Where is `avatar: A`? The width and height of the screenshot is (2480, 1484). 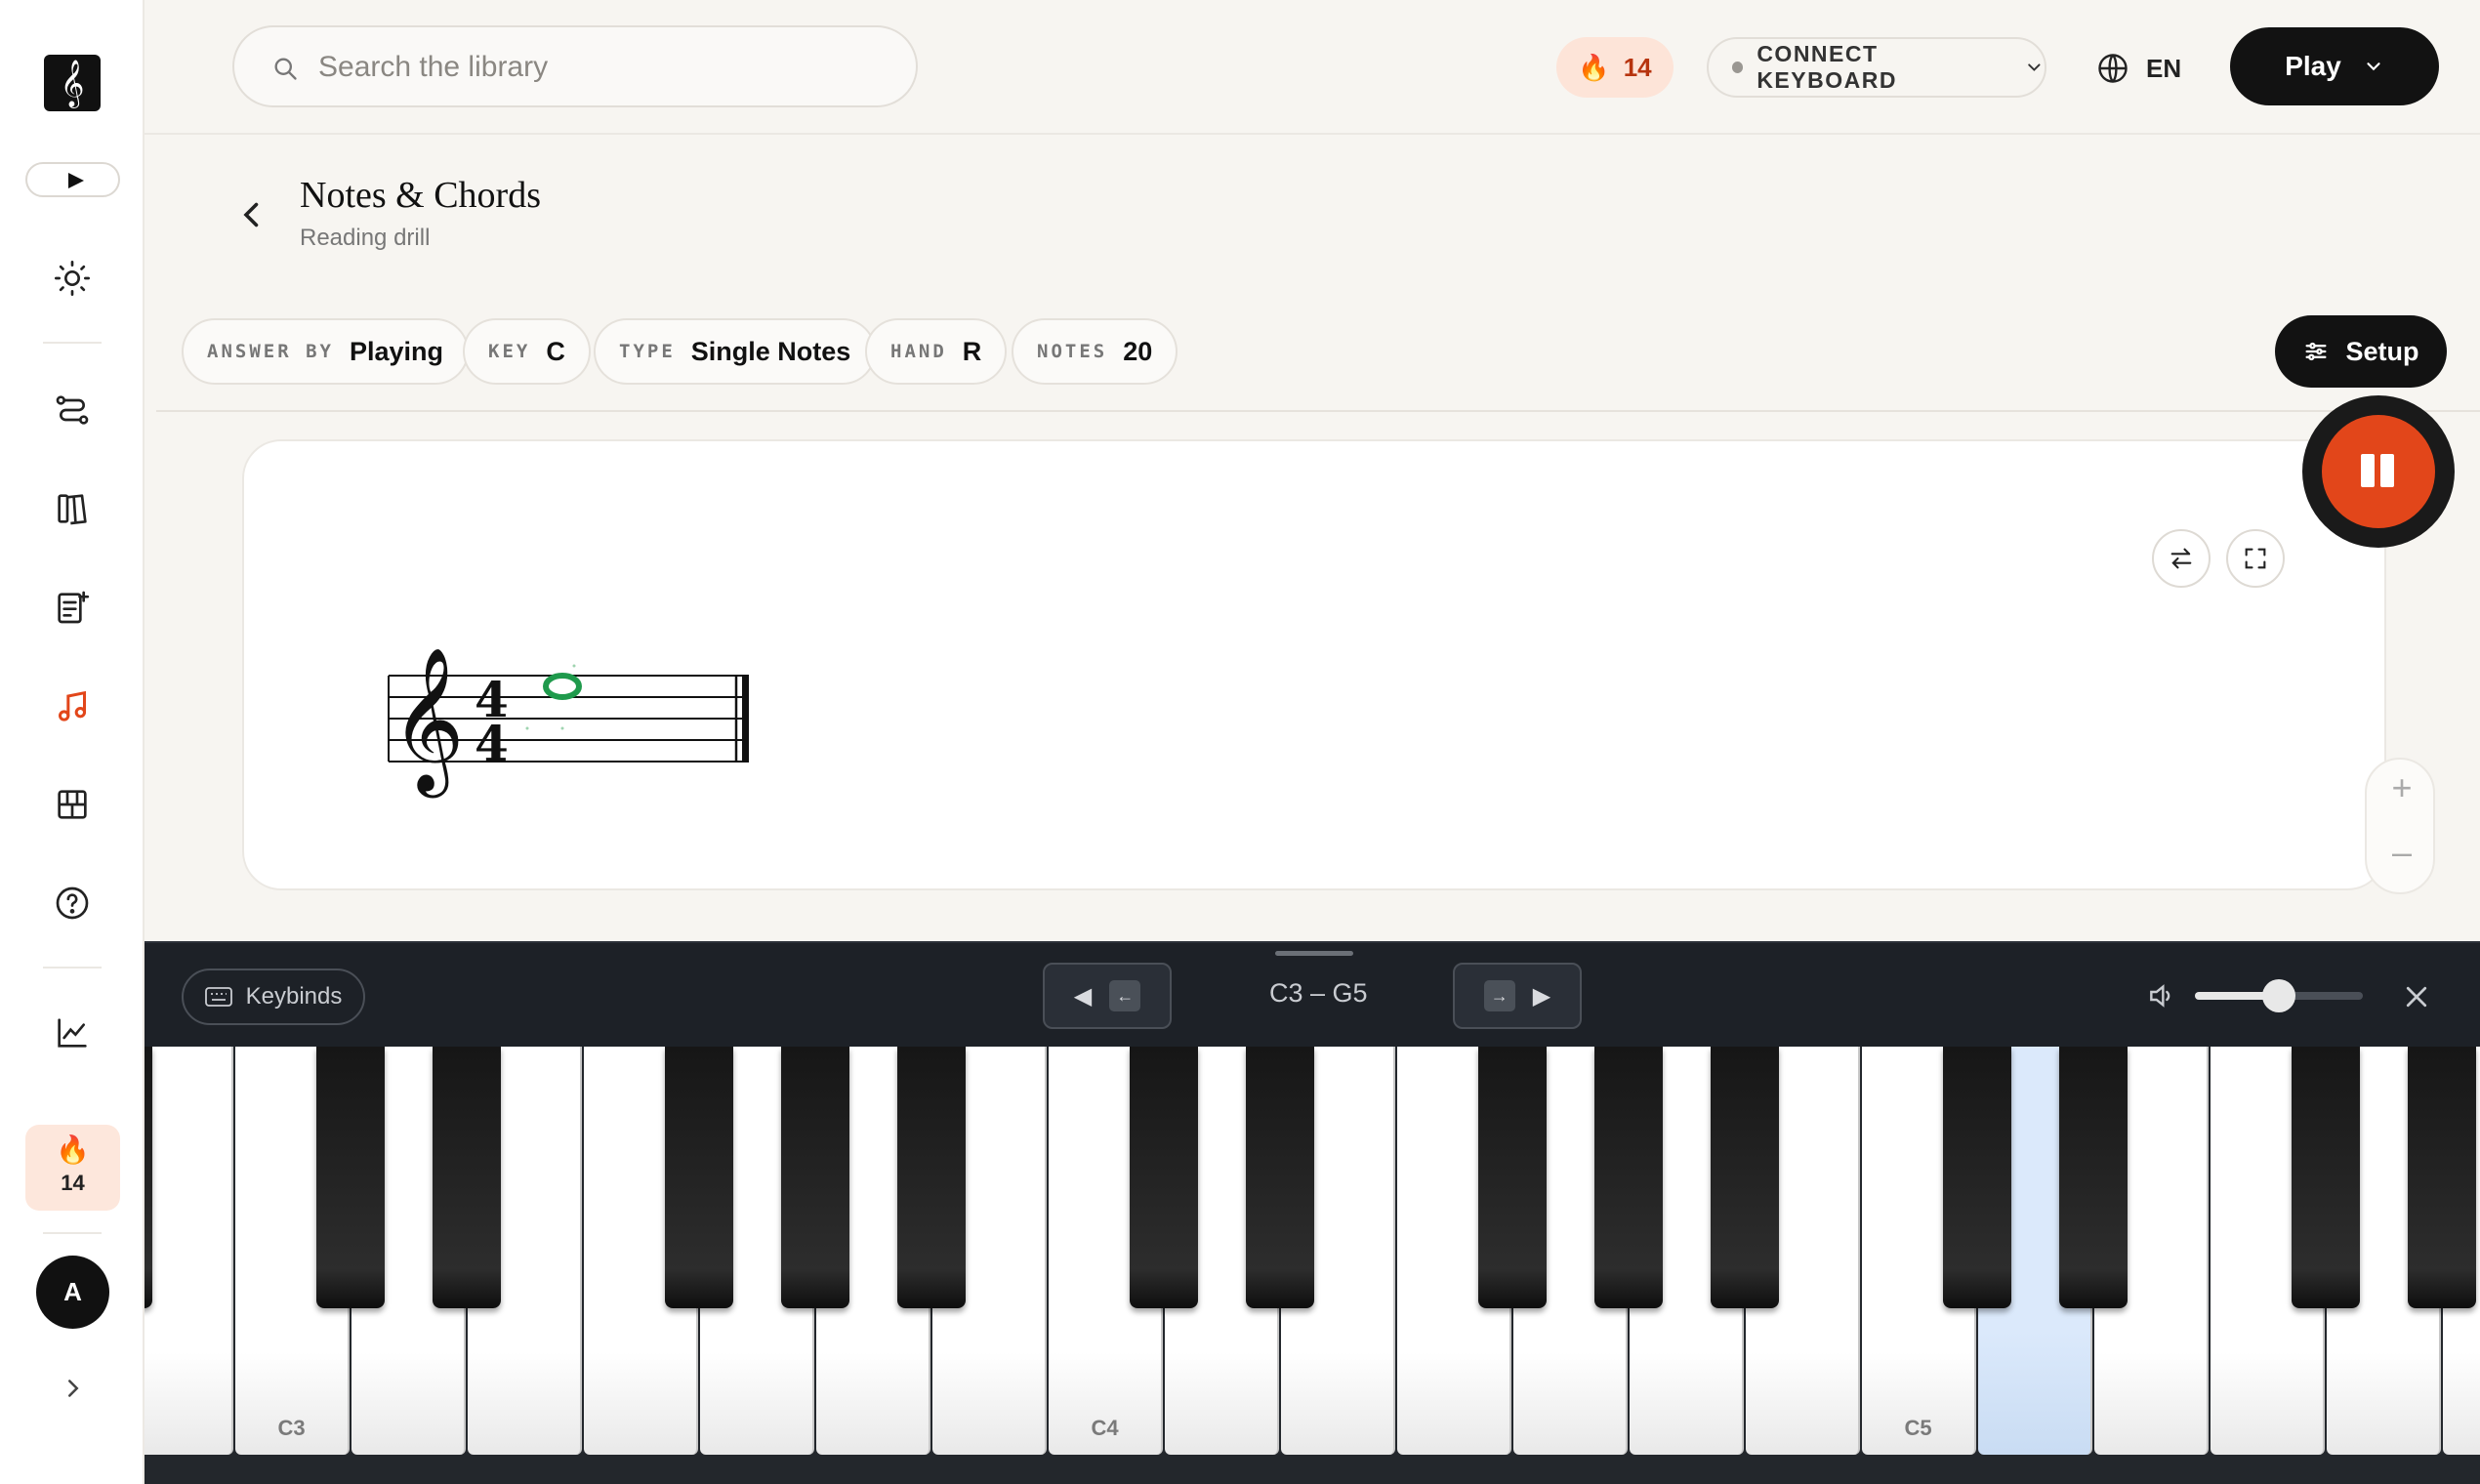
avatar: A is located at coordinates (72, 1293).